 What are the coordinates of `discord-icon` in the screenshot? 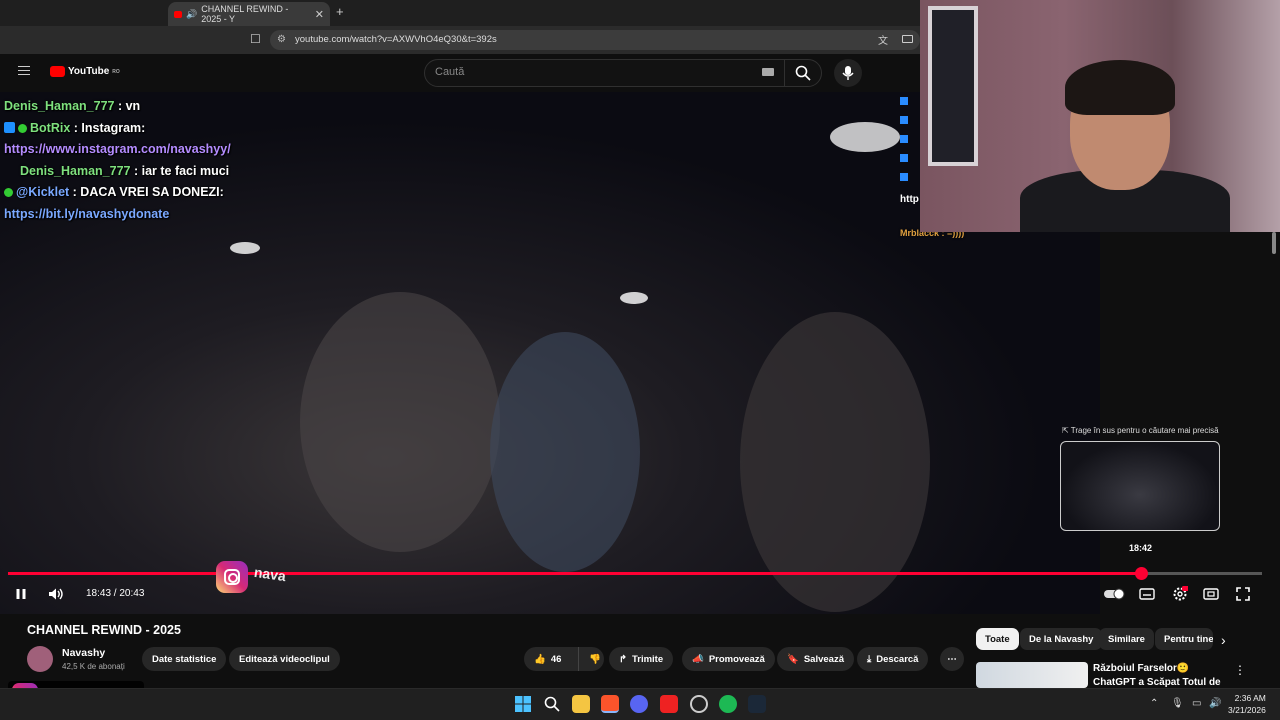 It's located at (639, 704).